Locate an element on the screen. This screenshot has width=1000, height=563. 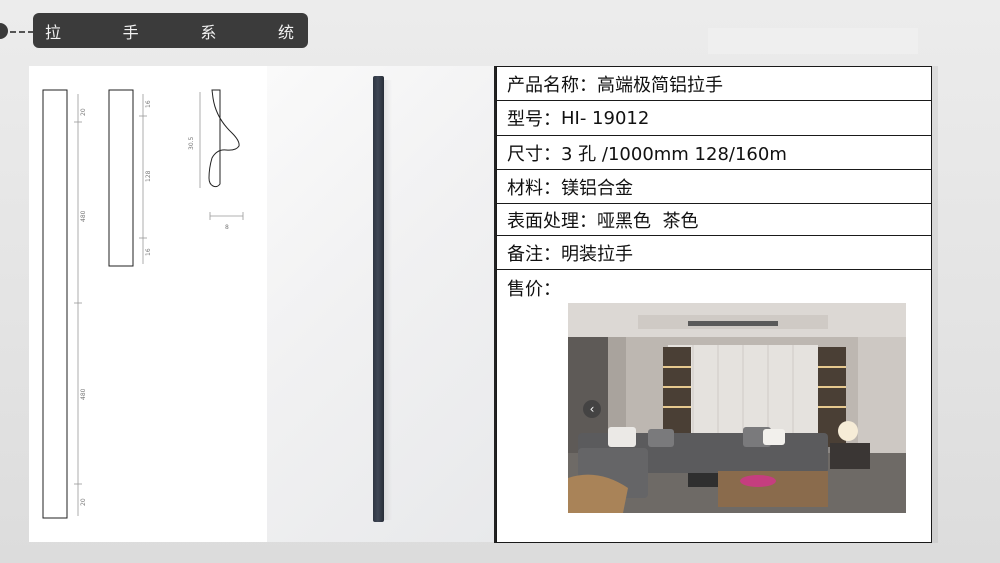
spec-value: 镁铝合金 is located at coordinates (597, 188).